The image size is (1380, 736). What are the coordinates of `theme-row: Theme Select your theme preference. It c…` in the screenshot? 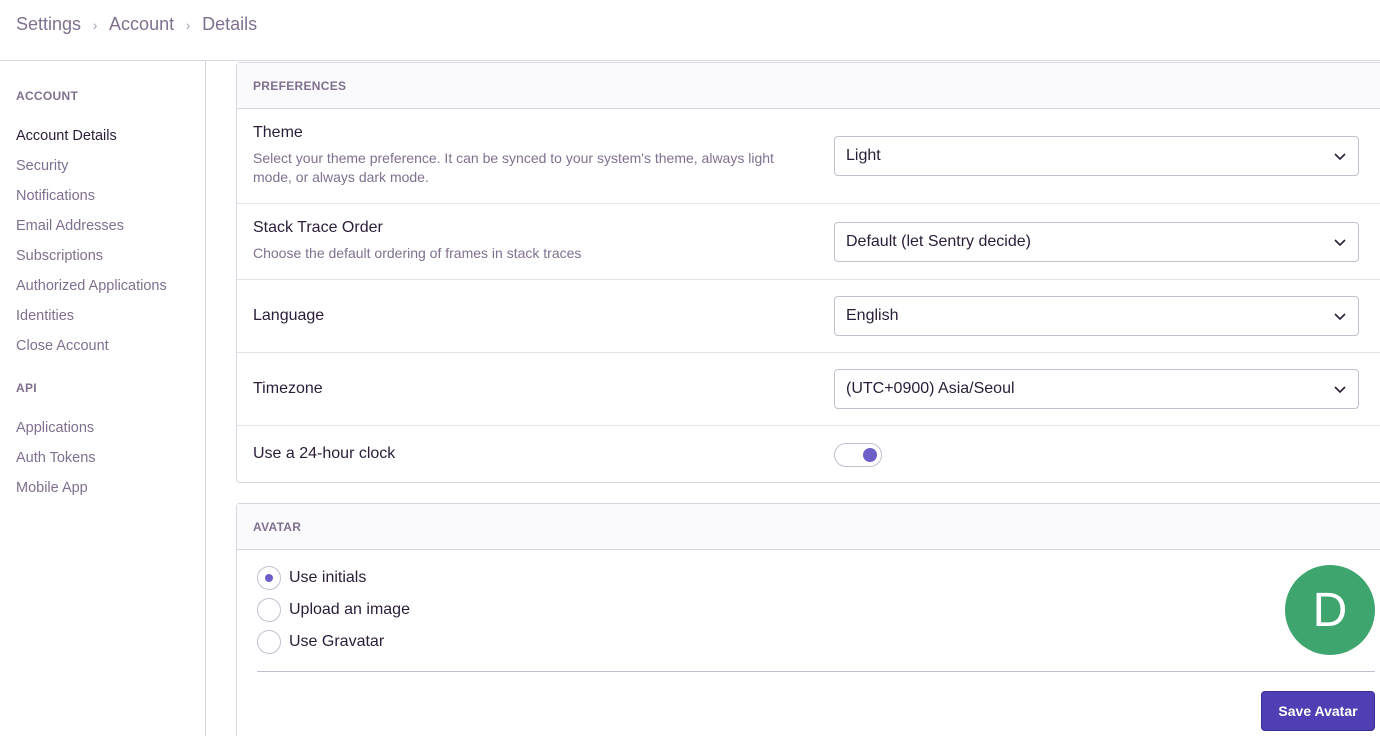 It's located at (808, 156).